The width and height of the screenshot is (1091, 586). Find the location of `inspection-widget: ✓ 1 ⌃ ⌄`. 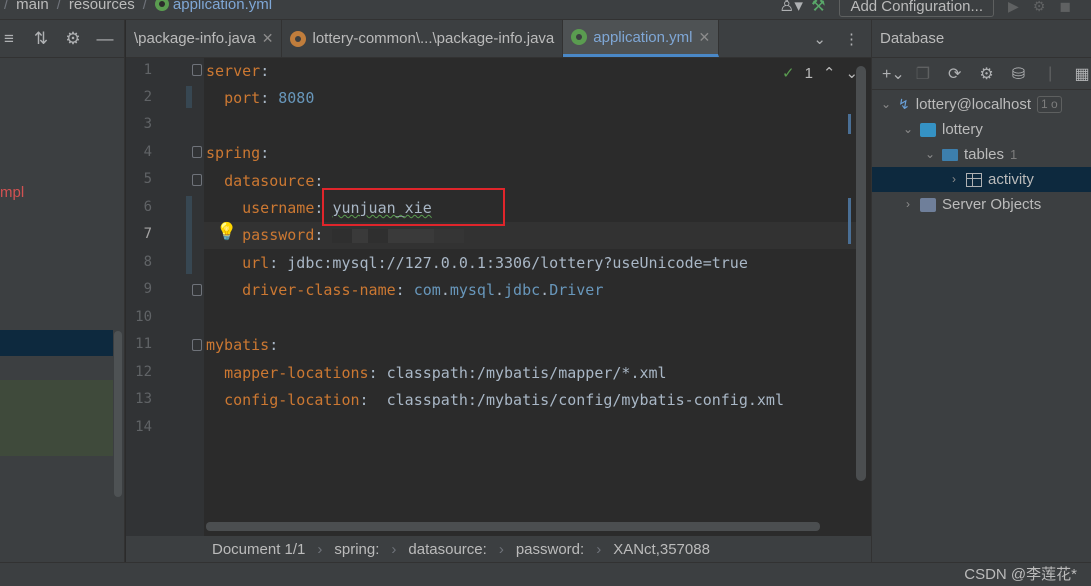

inspection-widget: ✓ 1 ⌃ ⌄ is located at coordinates (820, 73).